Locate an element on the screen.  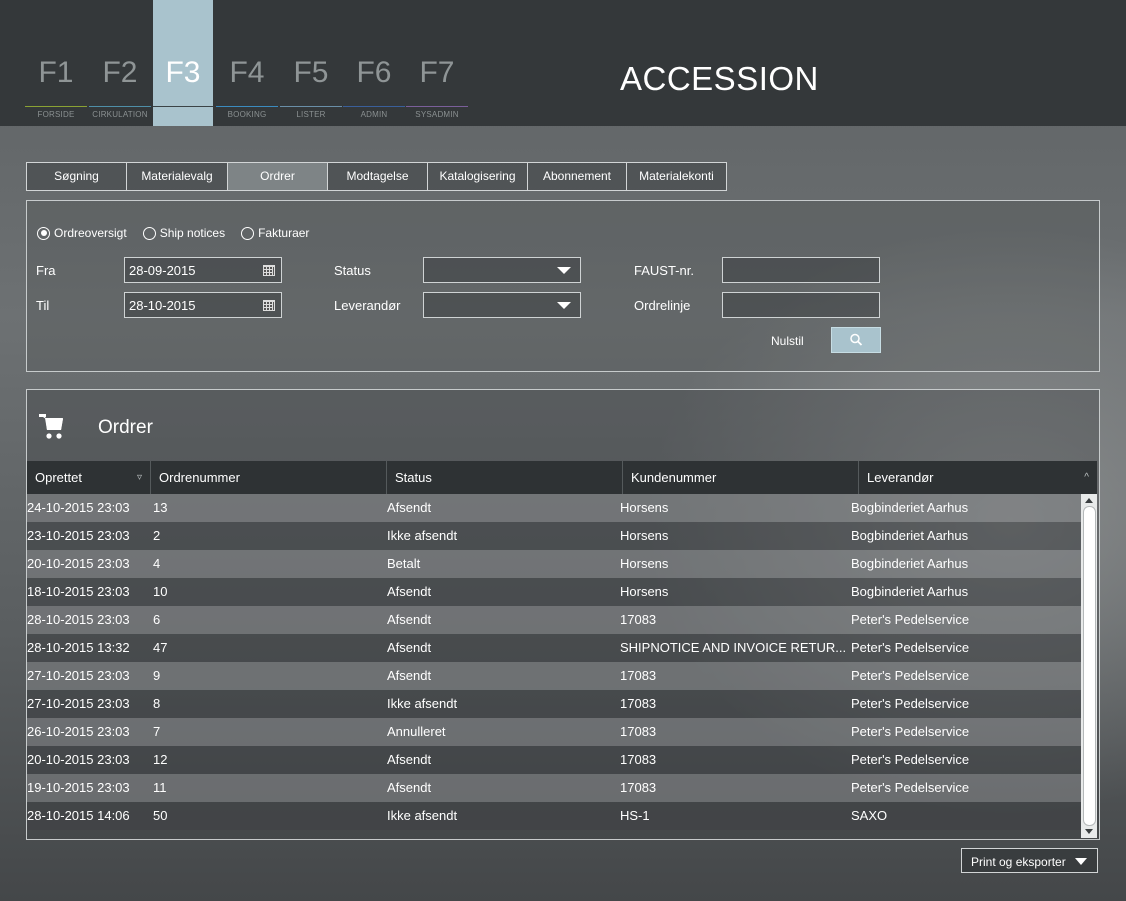
column-header-leverandor: Leverandør ^ is located at coordinates (978, 477).